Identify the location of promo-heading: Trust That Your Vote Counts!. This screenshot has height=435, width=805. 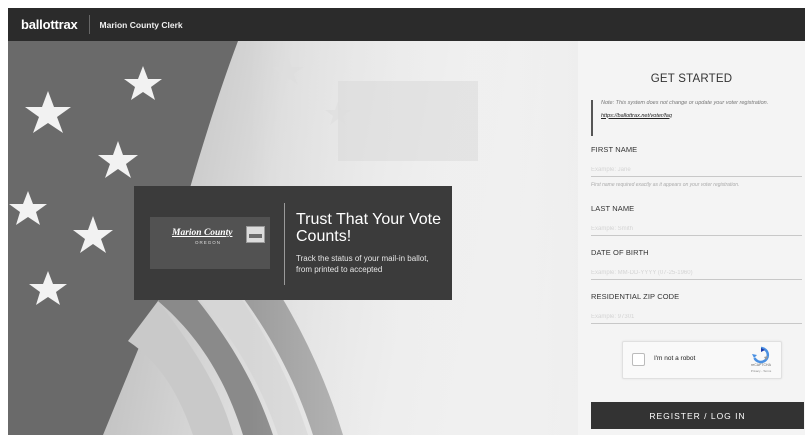
(368, 228).